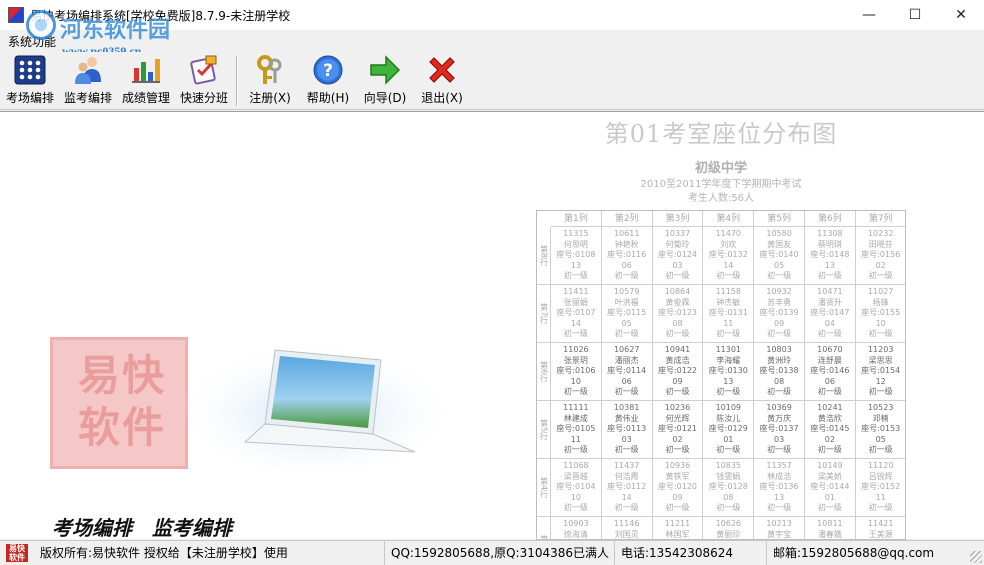 This screenshot has width=984, height=565. I want to click on seat-cell-line: 吕锐辉, so click(880, 476).